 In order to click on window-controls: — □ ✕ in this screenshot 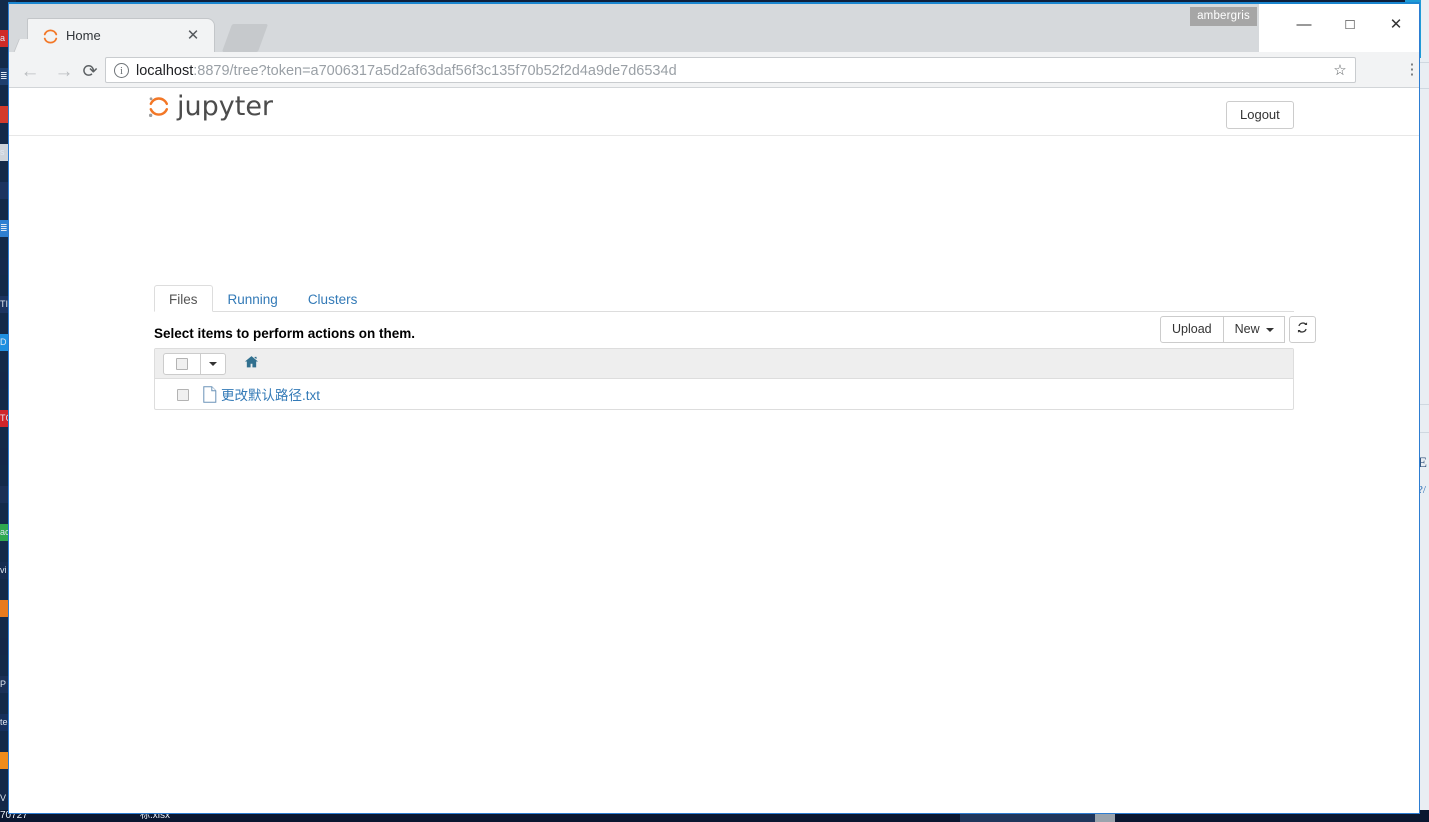, I will do `click(1350, 24)`.